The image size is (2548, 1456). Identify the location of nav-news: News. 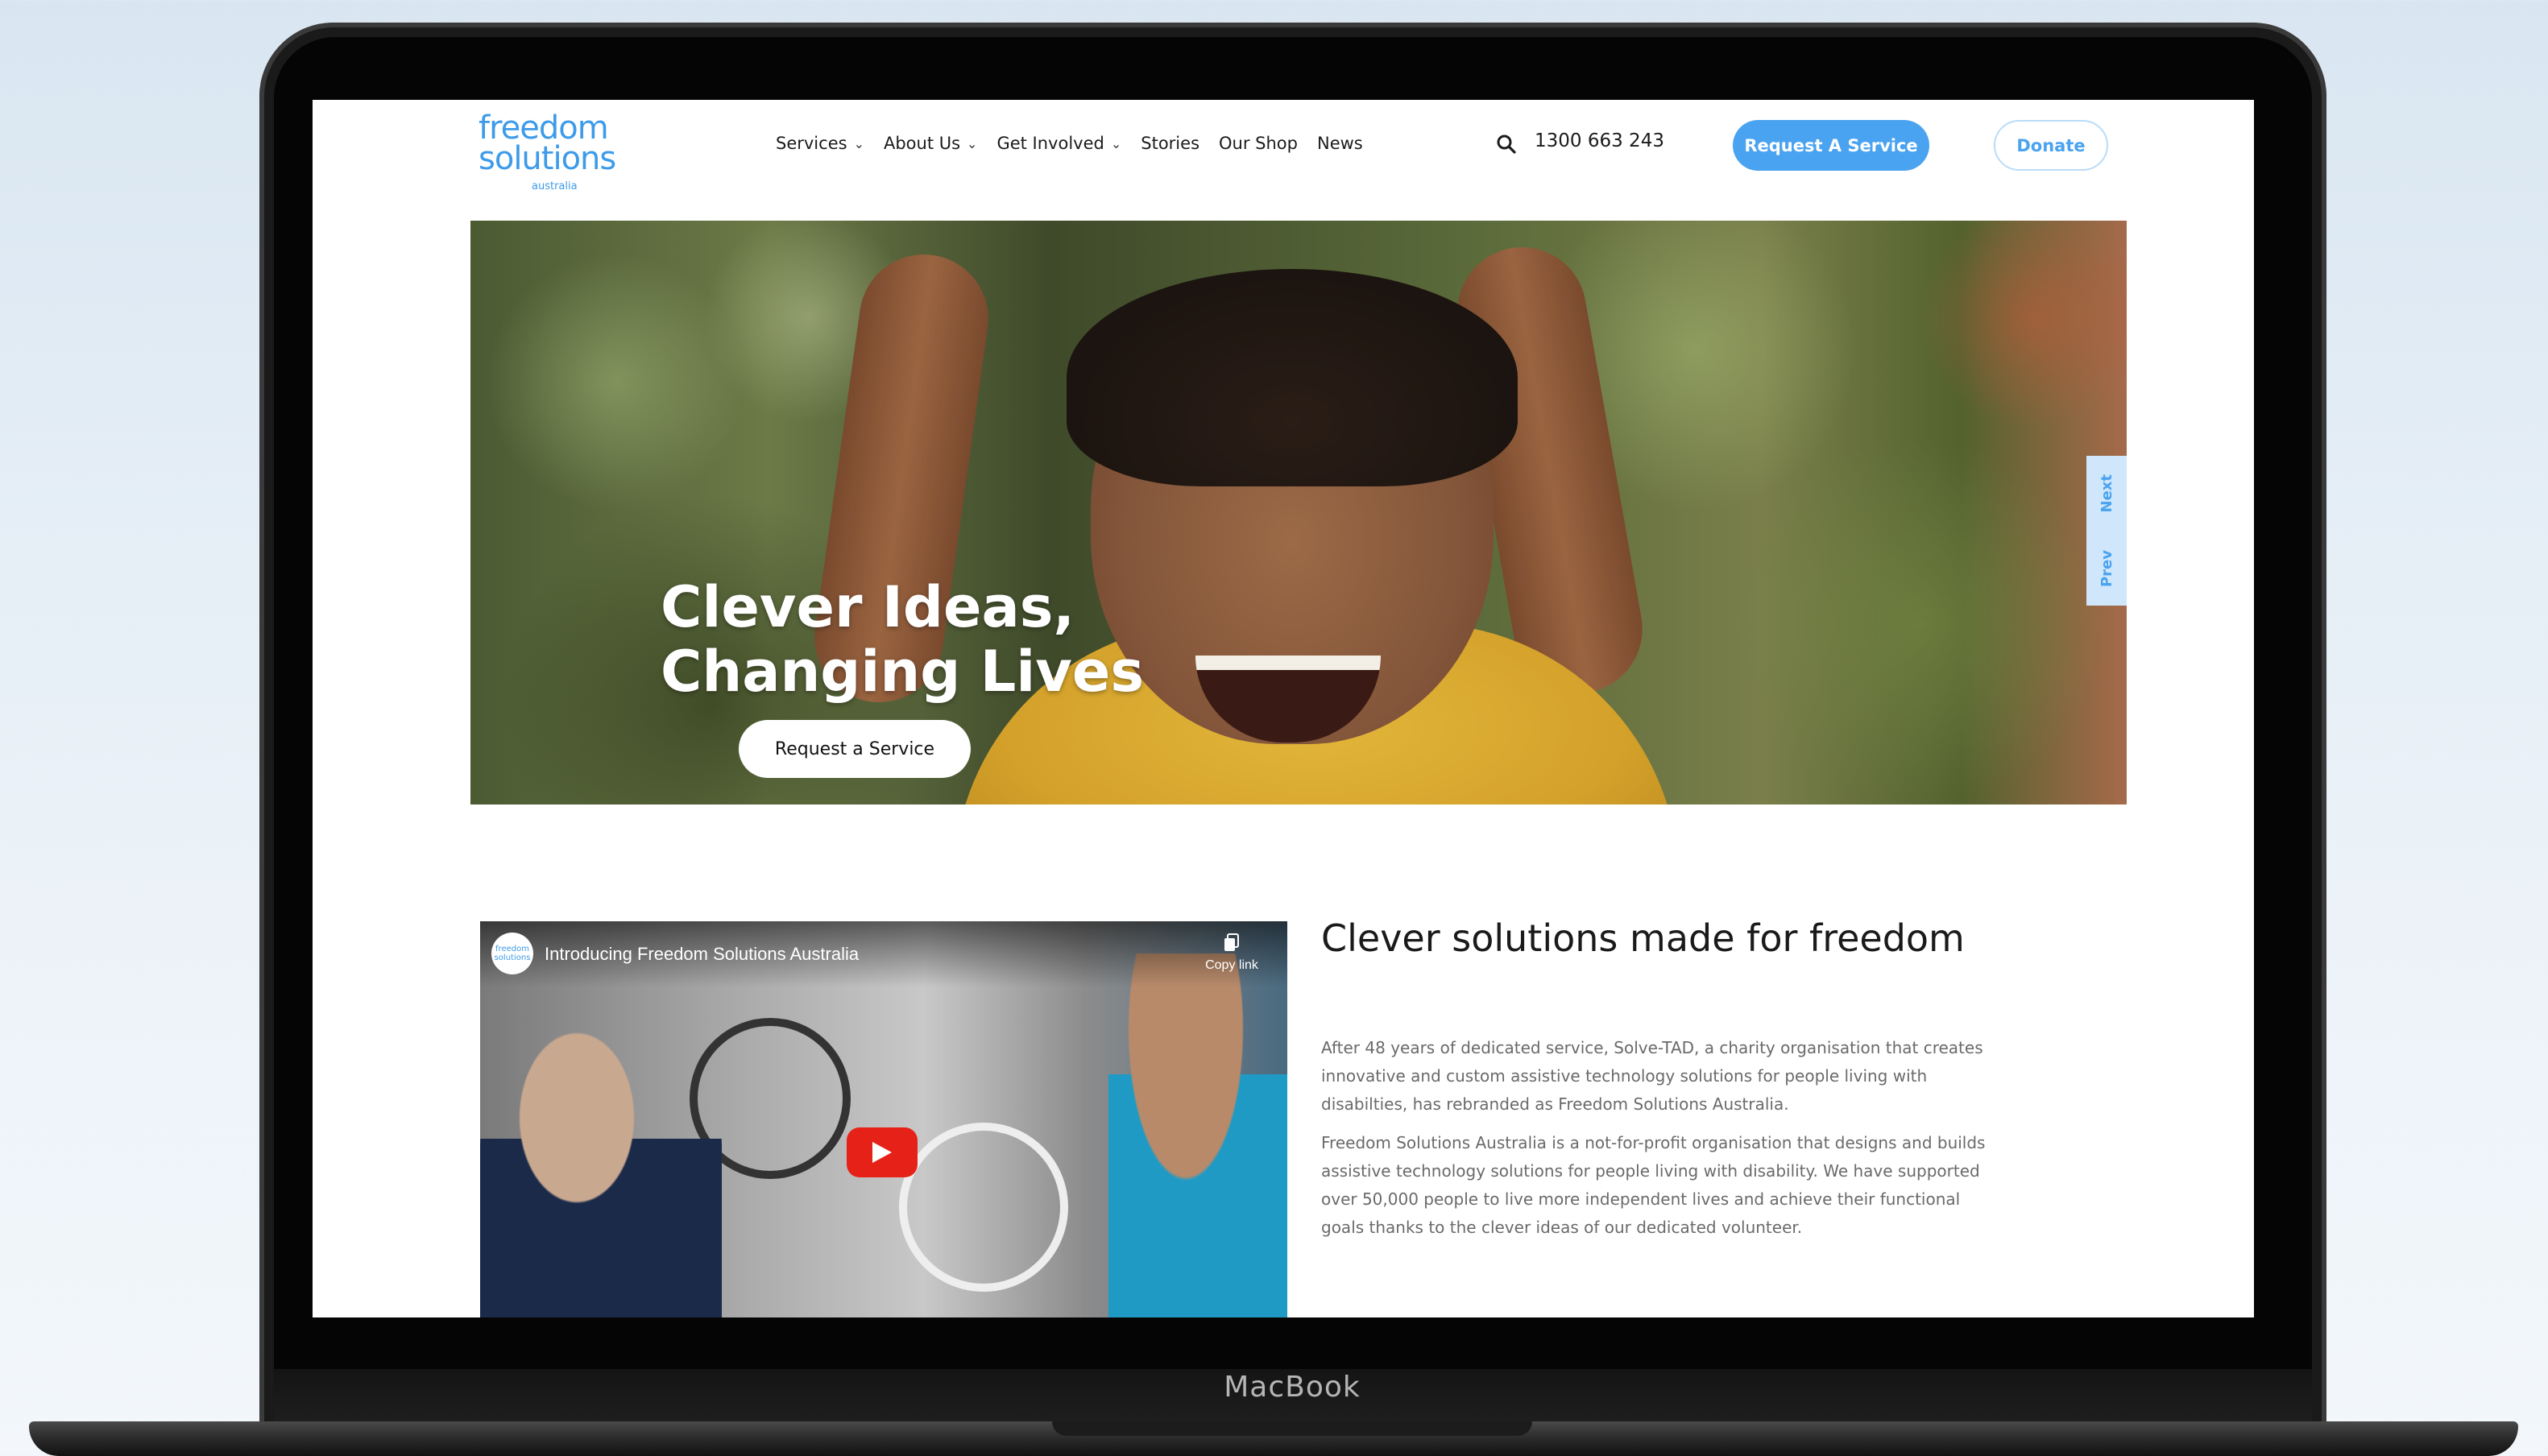
(1340, 144).